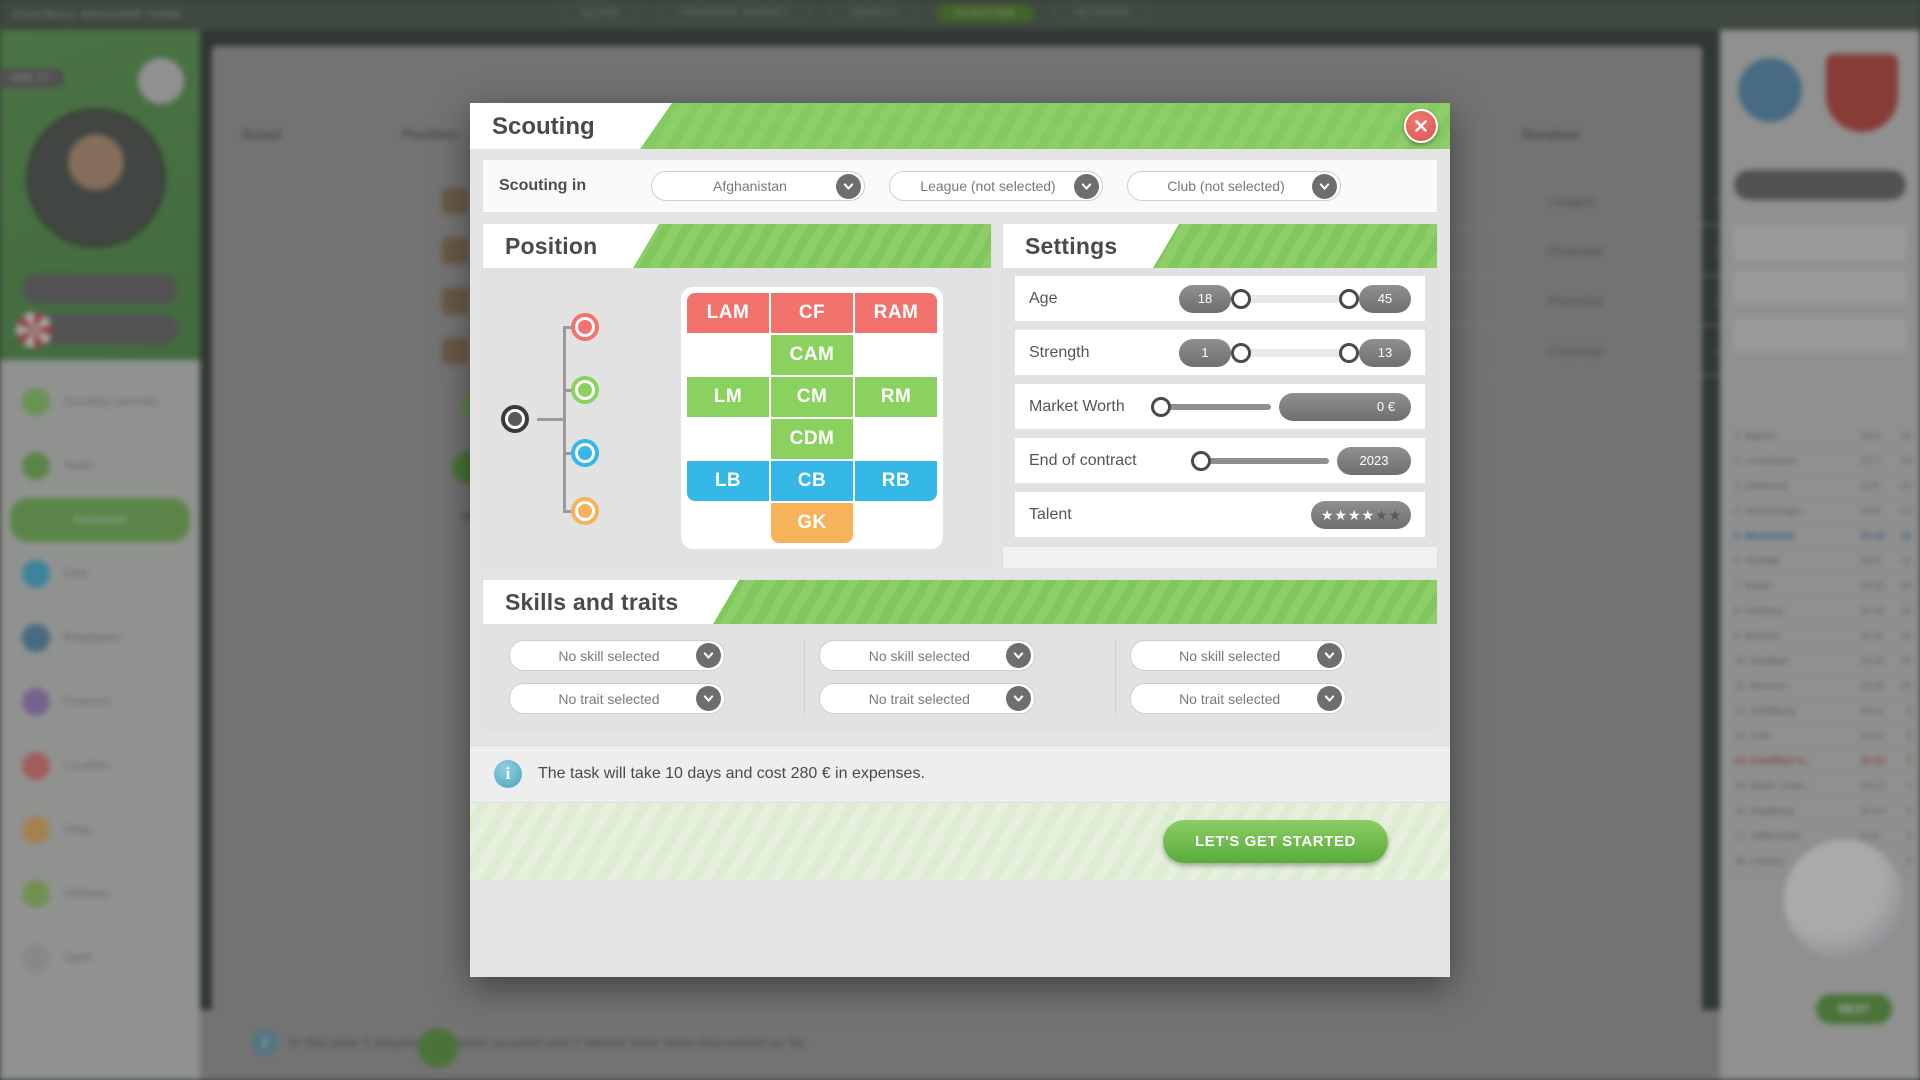  I want to click on league-dropdown: League (not selected), so click(996, 186).